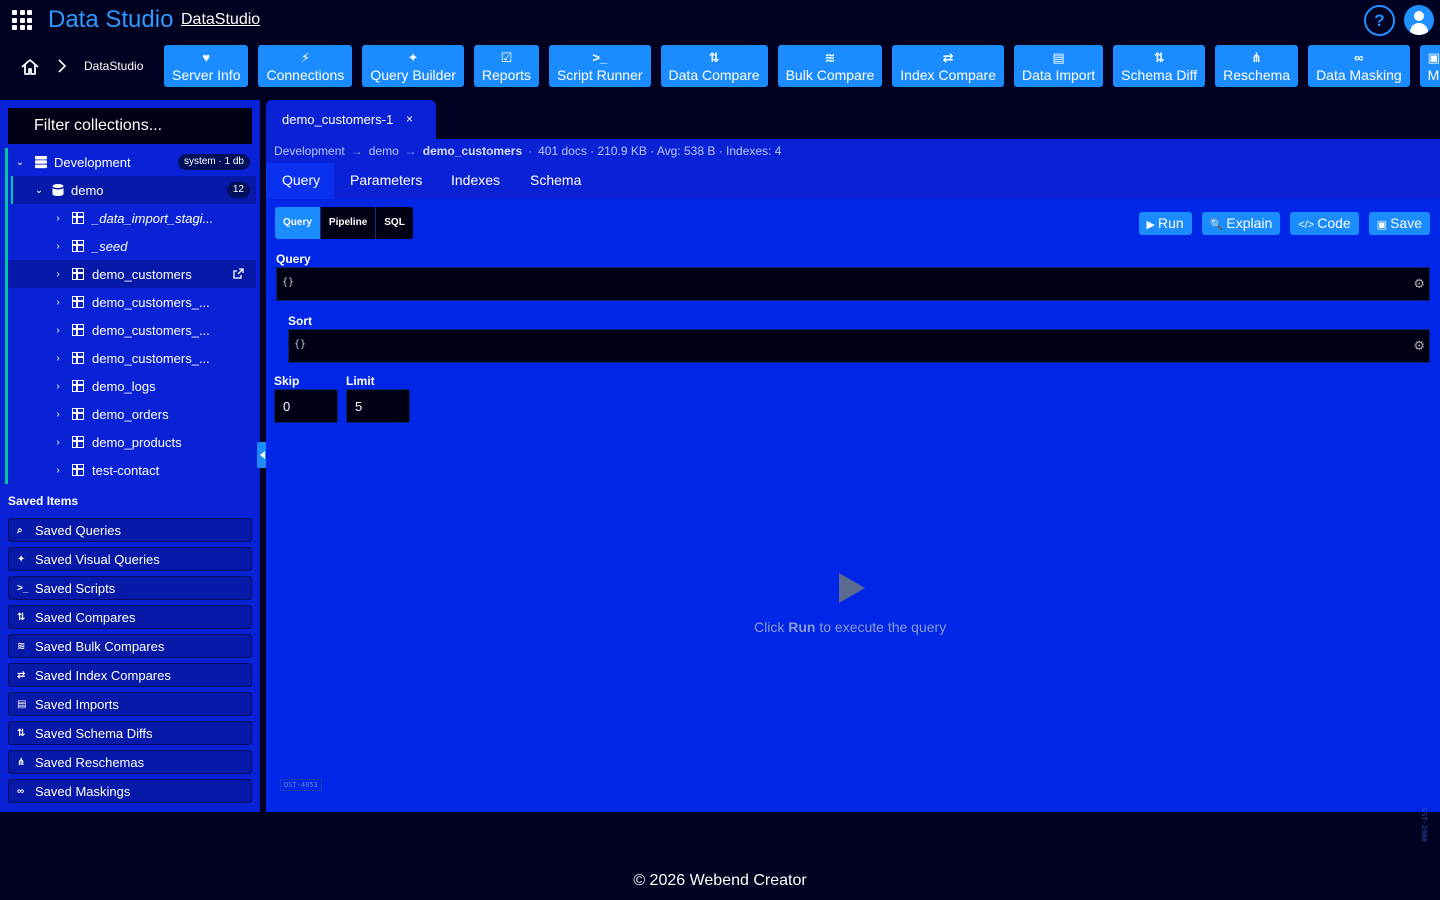  I want to click on sort-editor: {} ⚙, so click(859, 346).